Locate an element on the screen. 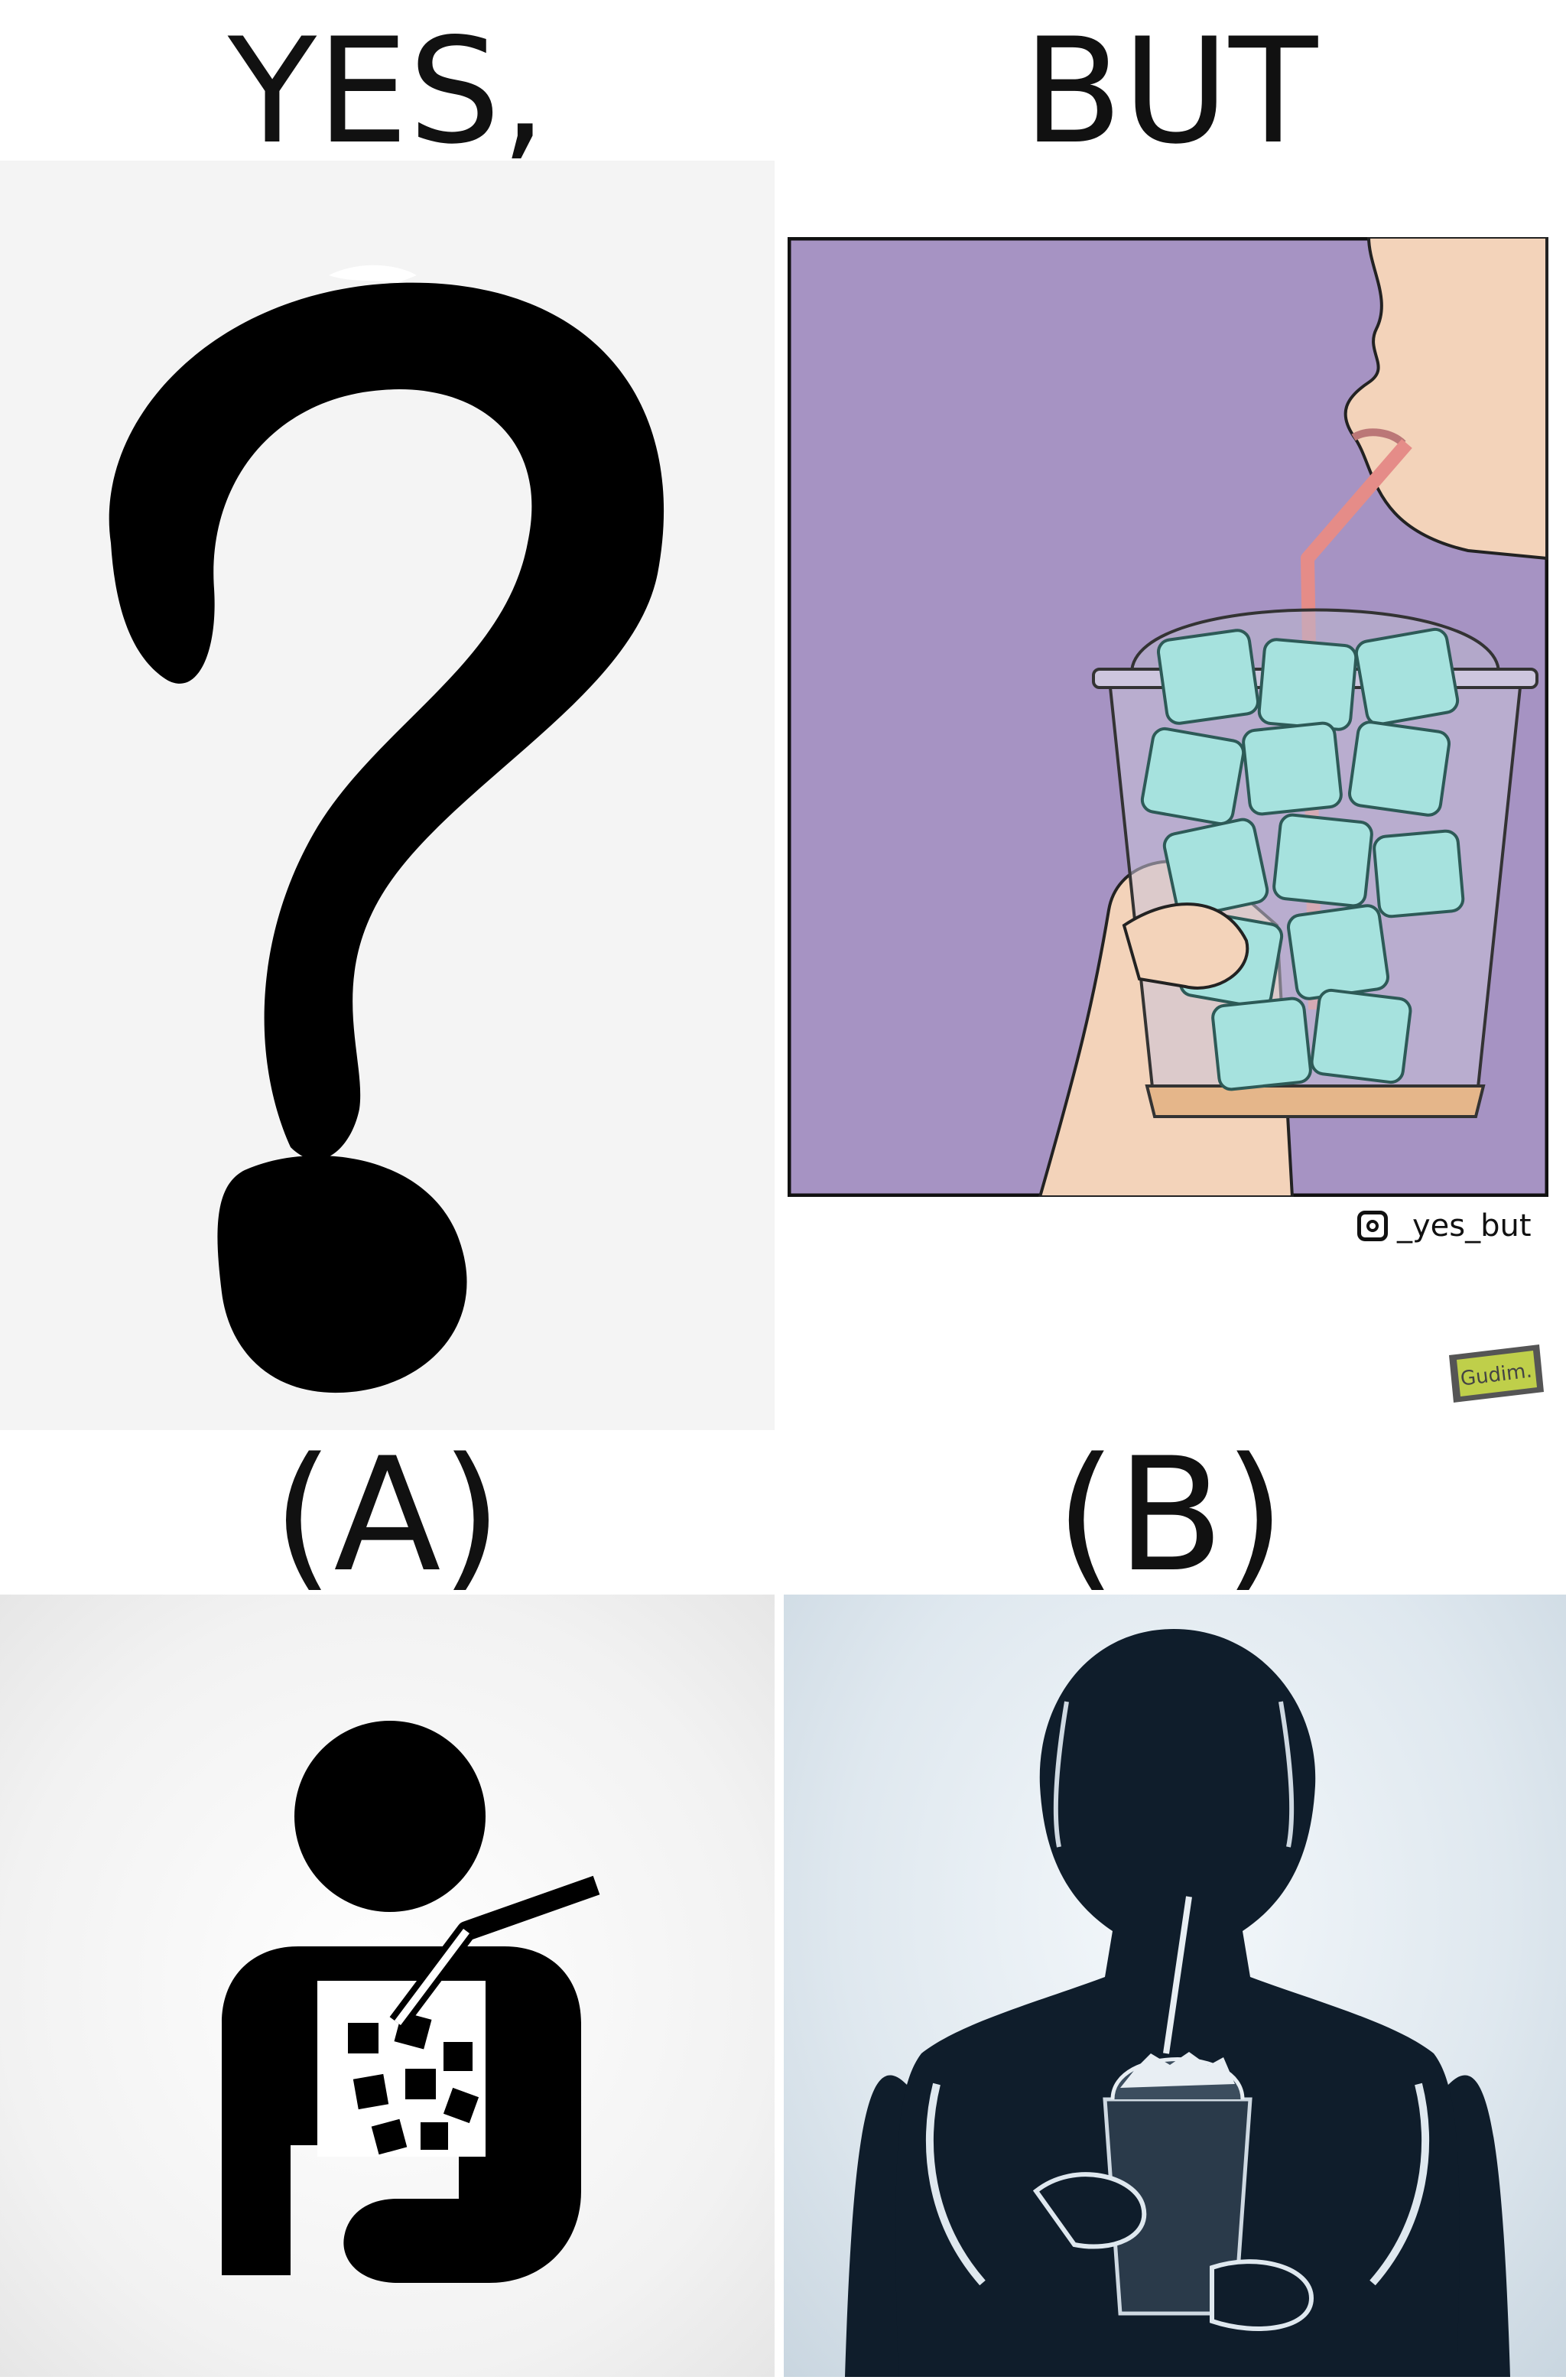 The image size is (1566, 2380). instagram-credit: _yes_but is located at coordinates (1457, 1226).